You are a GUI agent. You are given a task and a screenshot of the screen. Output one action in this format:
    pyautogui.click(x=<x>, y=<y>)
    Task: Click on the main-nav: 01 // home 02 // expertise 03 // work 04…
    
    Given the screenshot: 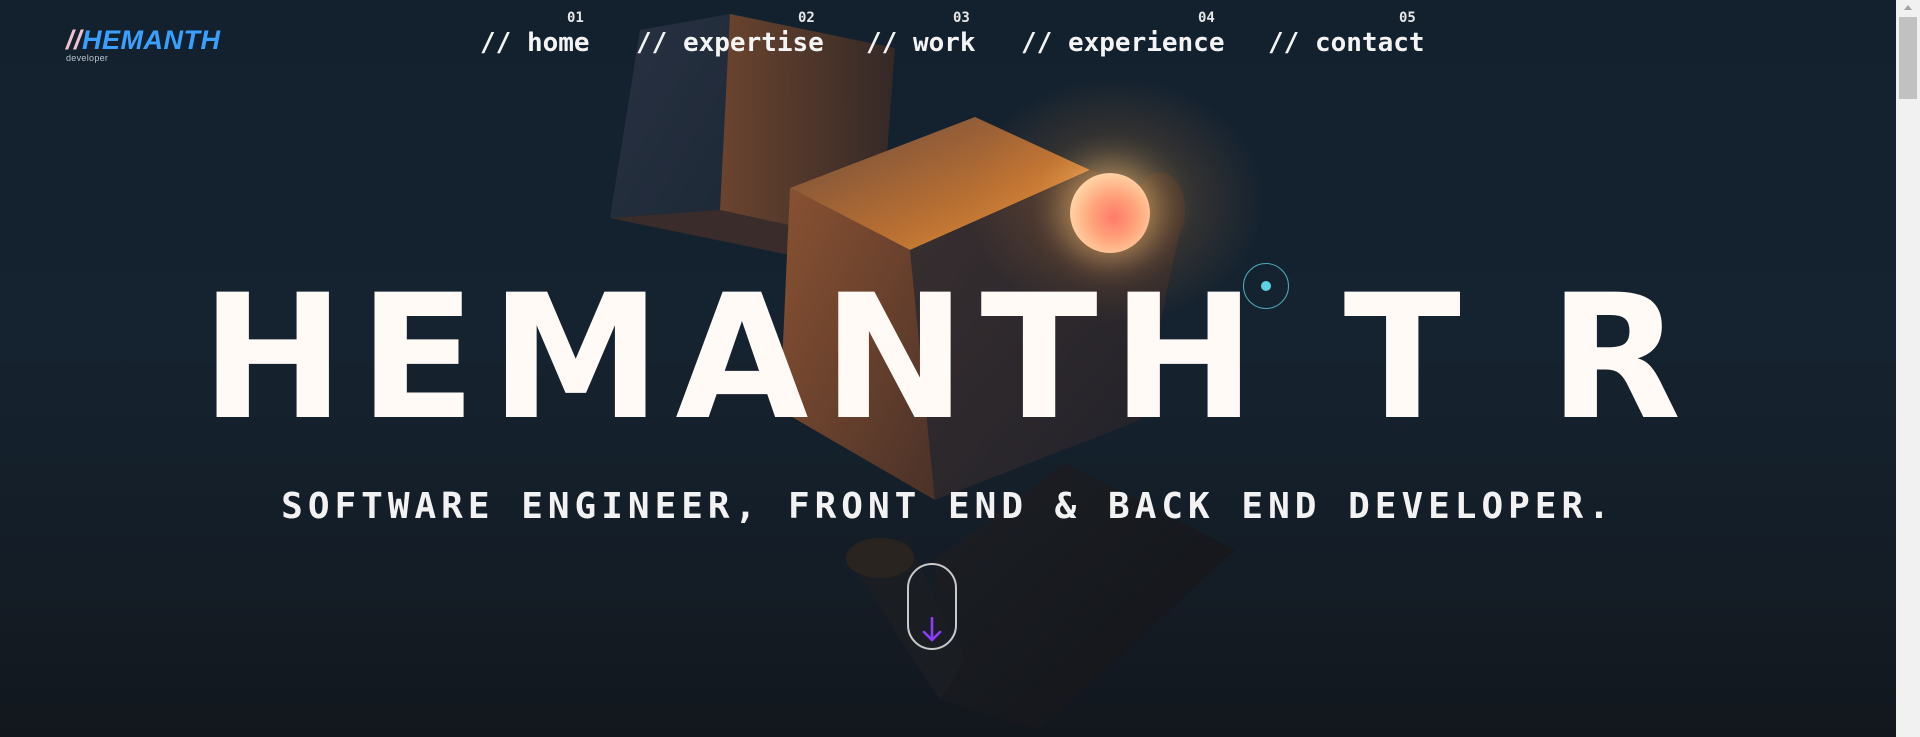 What is the action you would take?
    pyautogui.click(x=948, y=40)
    